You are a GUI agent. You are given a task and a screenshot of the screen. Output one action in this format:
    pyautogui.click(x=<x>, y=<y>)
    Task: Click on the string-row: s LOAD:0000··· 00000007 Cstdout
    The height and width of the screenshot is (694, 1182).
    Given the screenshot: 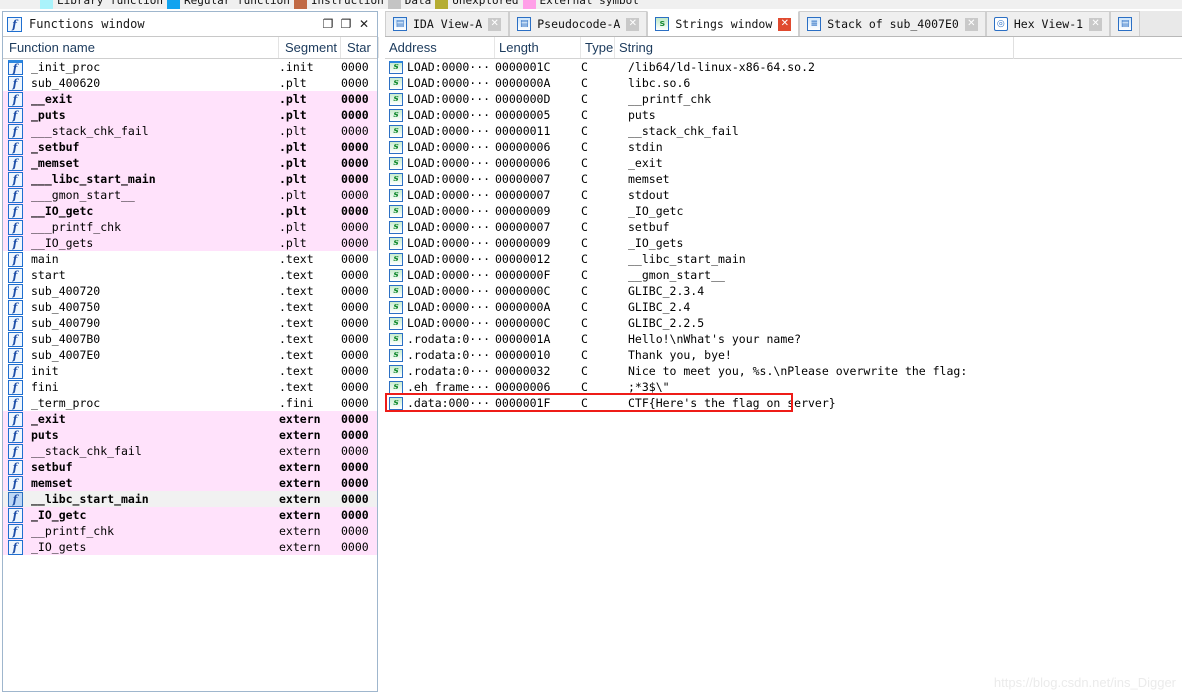 What is the action you would take?
    pyautogui.click(x=783, y=195)
    